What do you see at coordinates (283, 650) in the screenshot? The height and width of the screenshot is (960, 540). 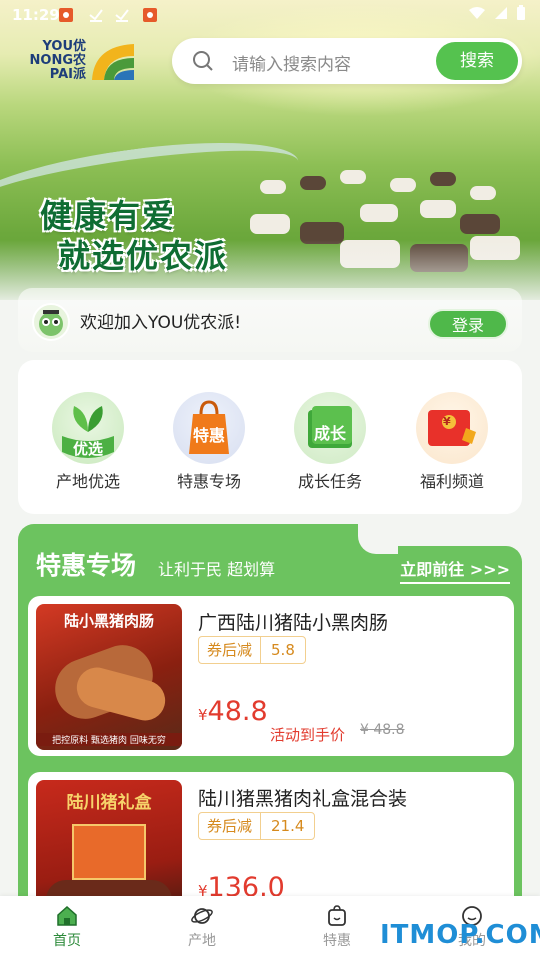 I see `coupon-value: 5.8` at bounding box center [283, 650].